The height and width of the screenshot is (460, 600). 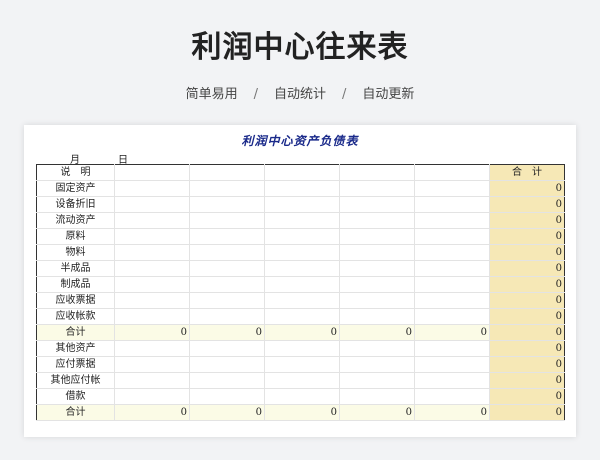 I want to click on row-label: 原料, so click(x=75, y=236).